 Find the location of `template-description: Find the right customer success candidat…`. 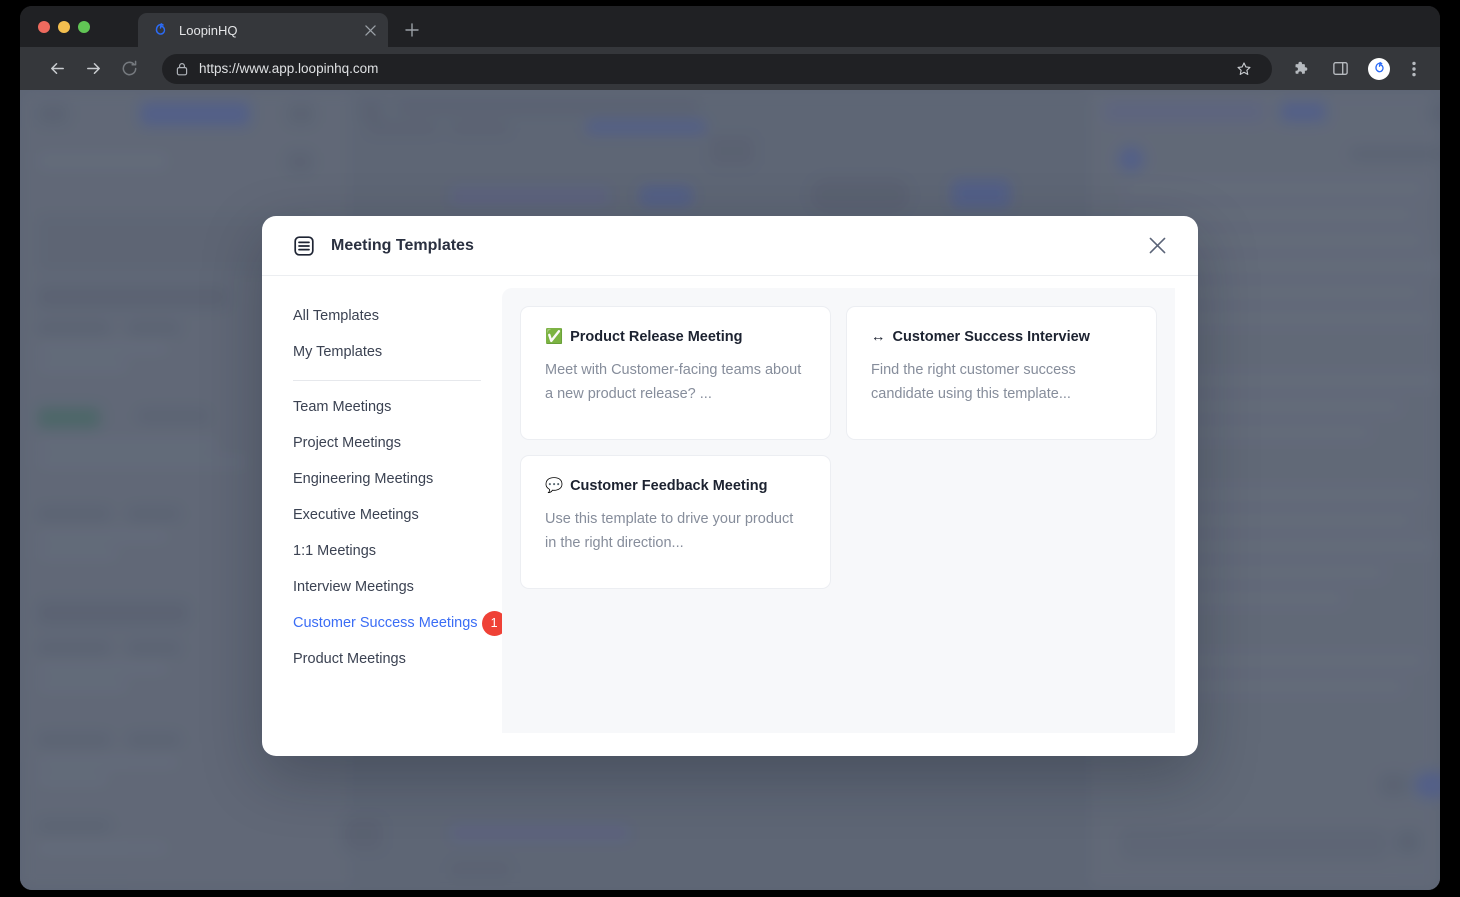

template-description: Find the right customer success candidat… is located at coordinates (973, 382).